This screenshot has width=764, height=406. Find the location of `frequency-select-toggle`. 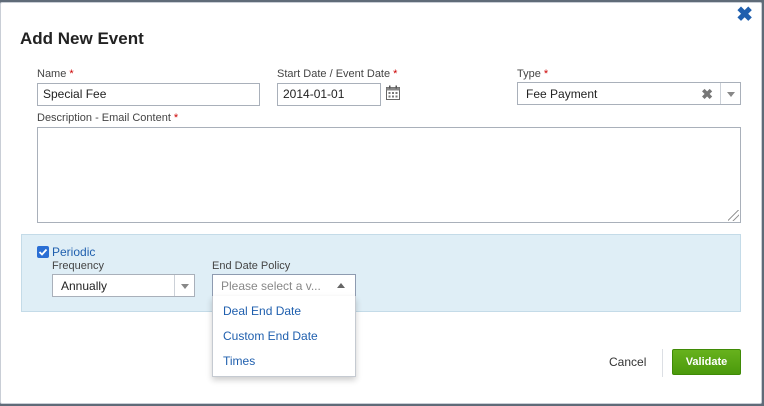

frequency-select-toggle is located at coordinates (184, 285).